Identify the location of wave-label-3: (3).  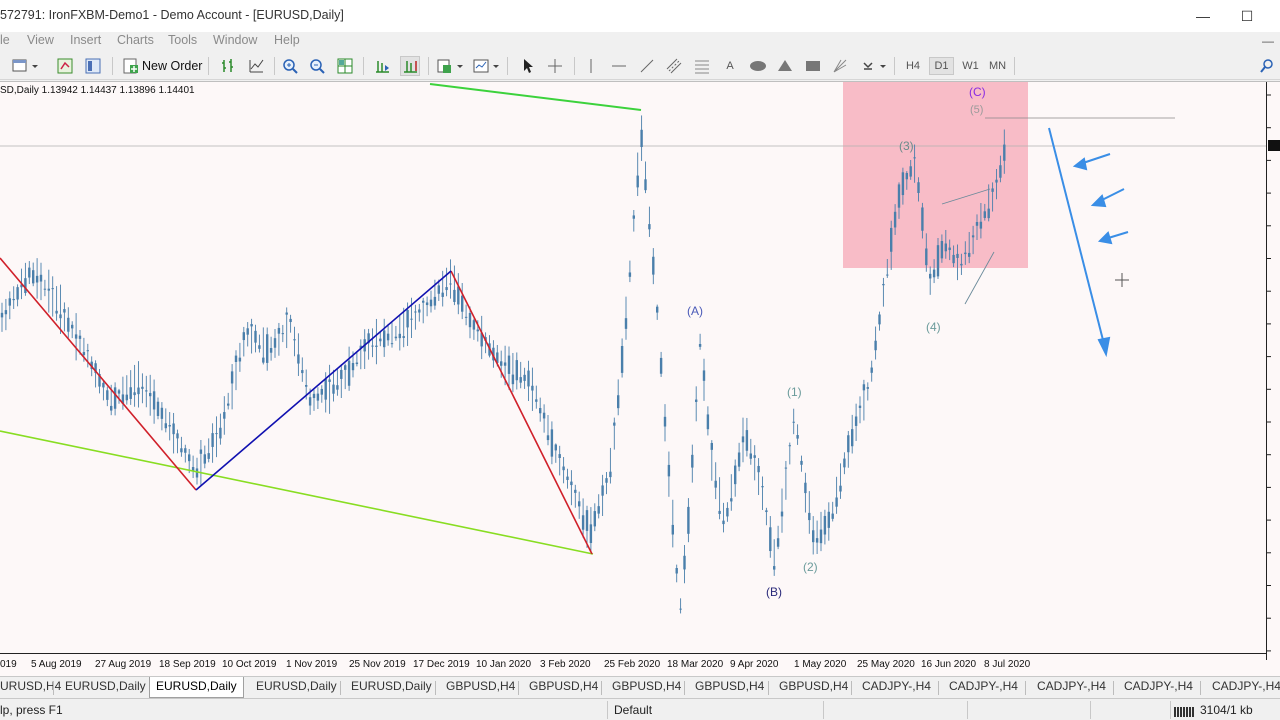
(906, 146).